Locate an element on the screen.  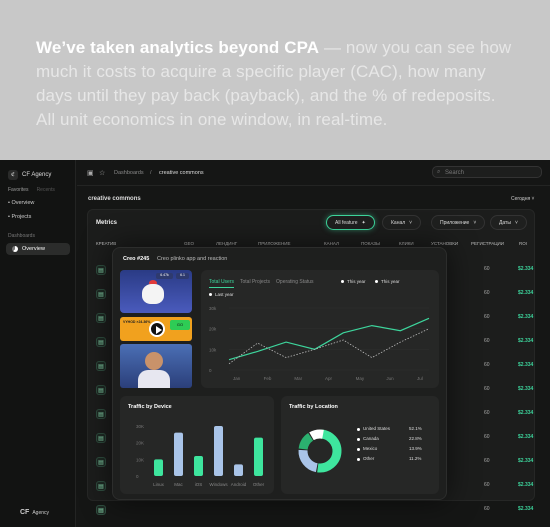
legend-item: United States 52.1% is located at coordinates (394, 430).